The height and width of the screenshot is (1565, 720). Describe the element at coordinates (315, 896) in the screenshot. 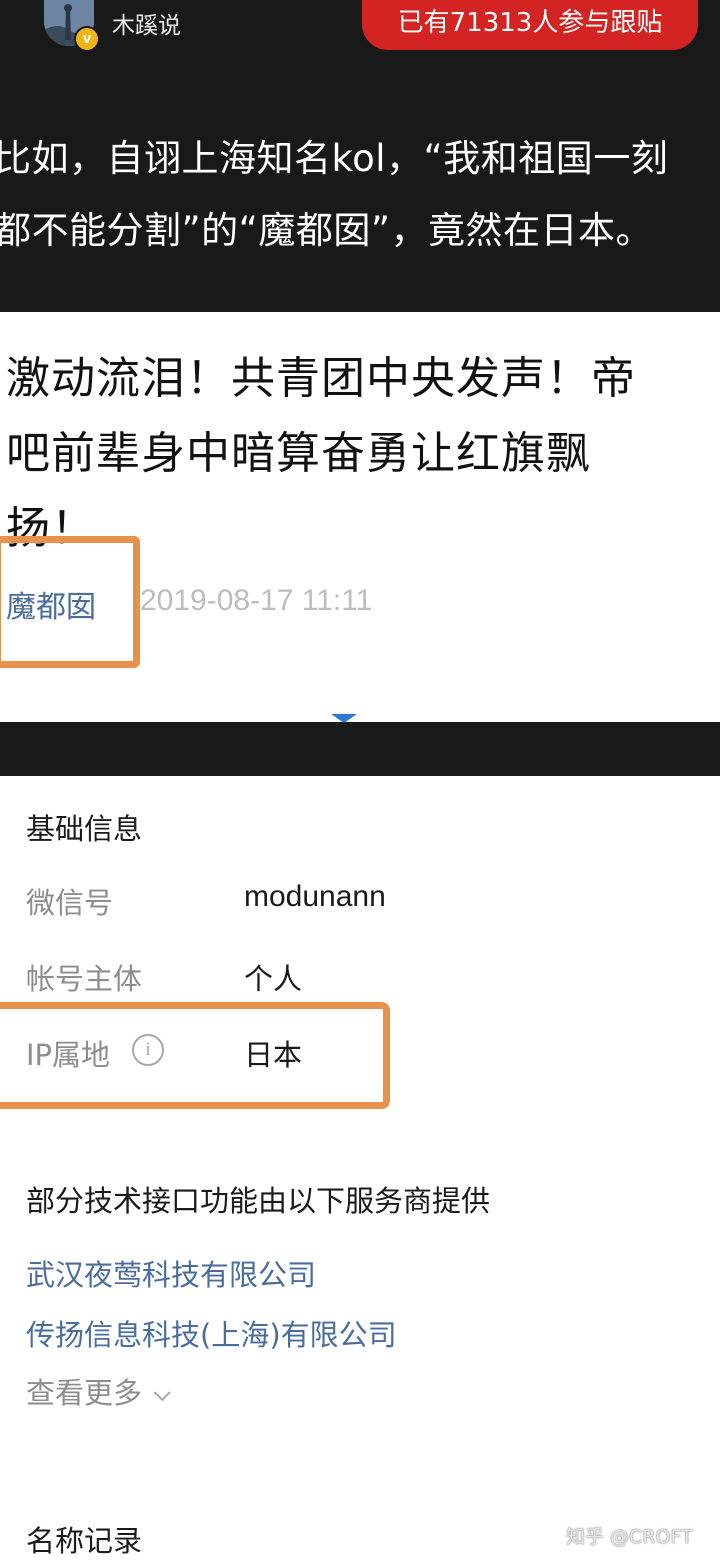

I see `wechat-id-value: modunann` at that location.